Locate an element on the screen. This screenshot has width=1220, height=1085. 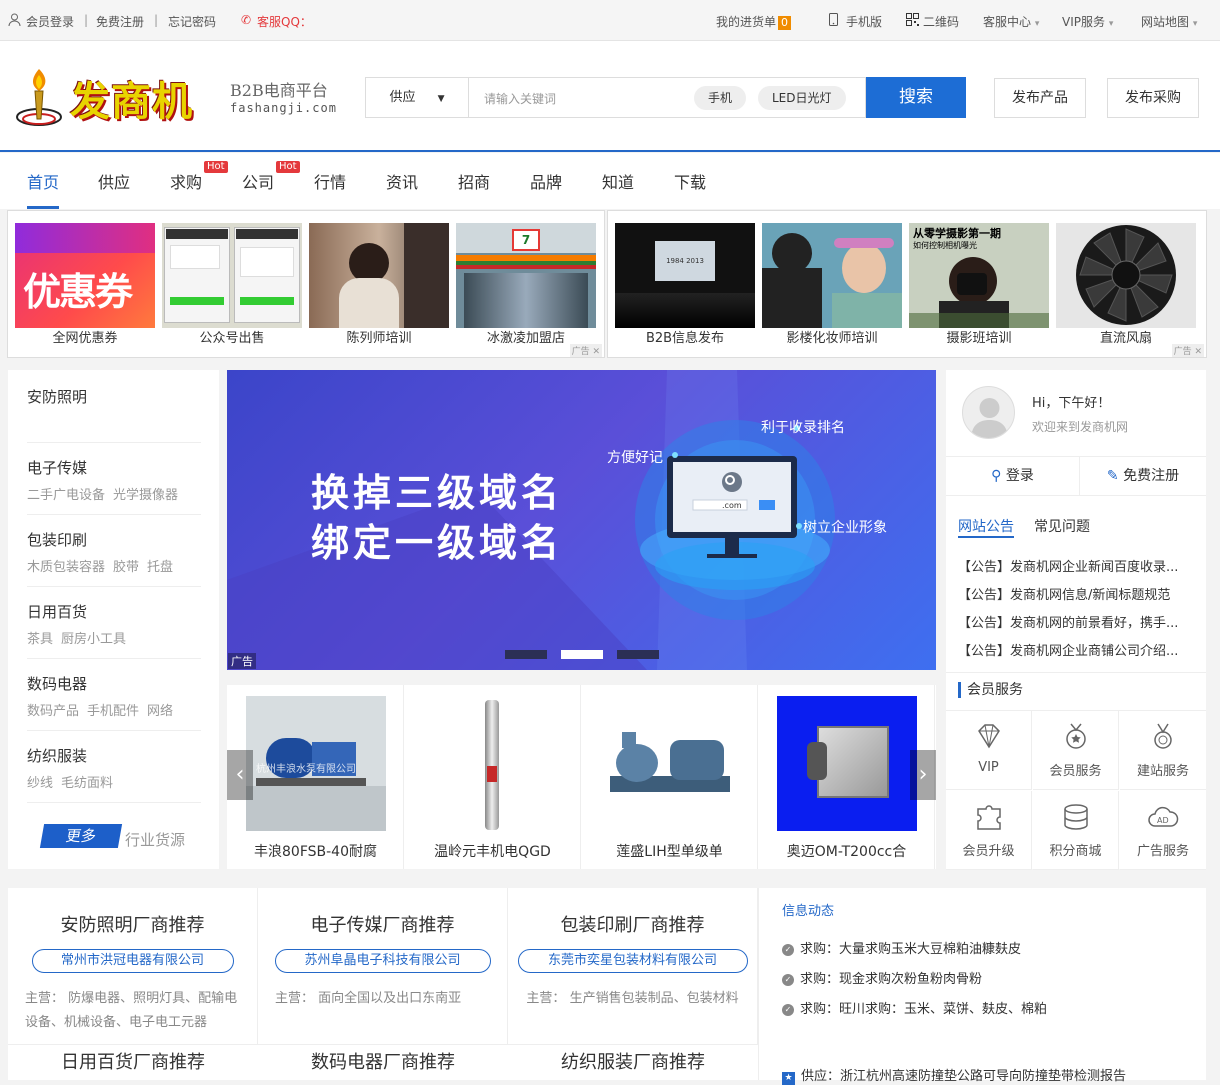
nav-news: 资讯 is located at coordinates (402, 181).